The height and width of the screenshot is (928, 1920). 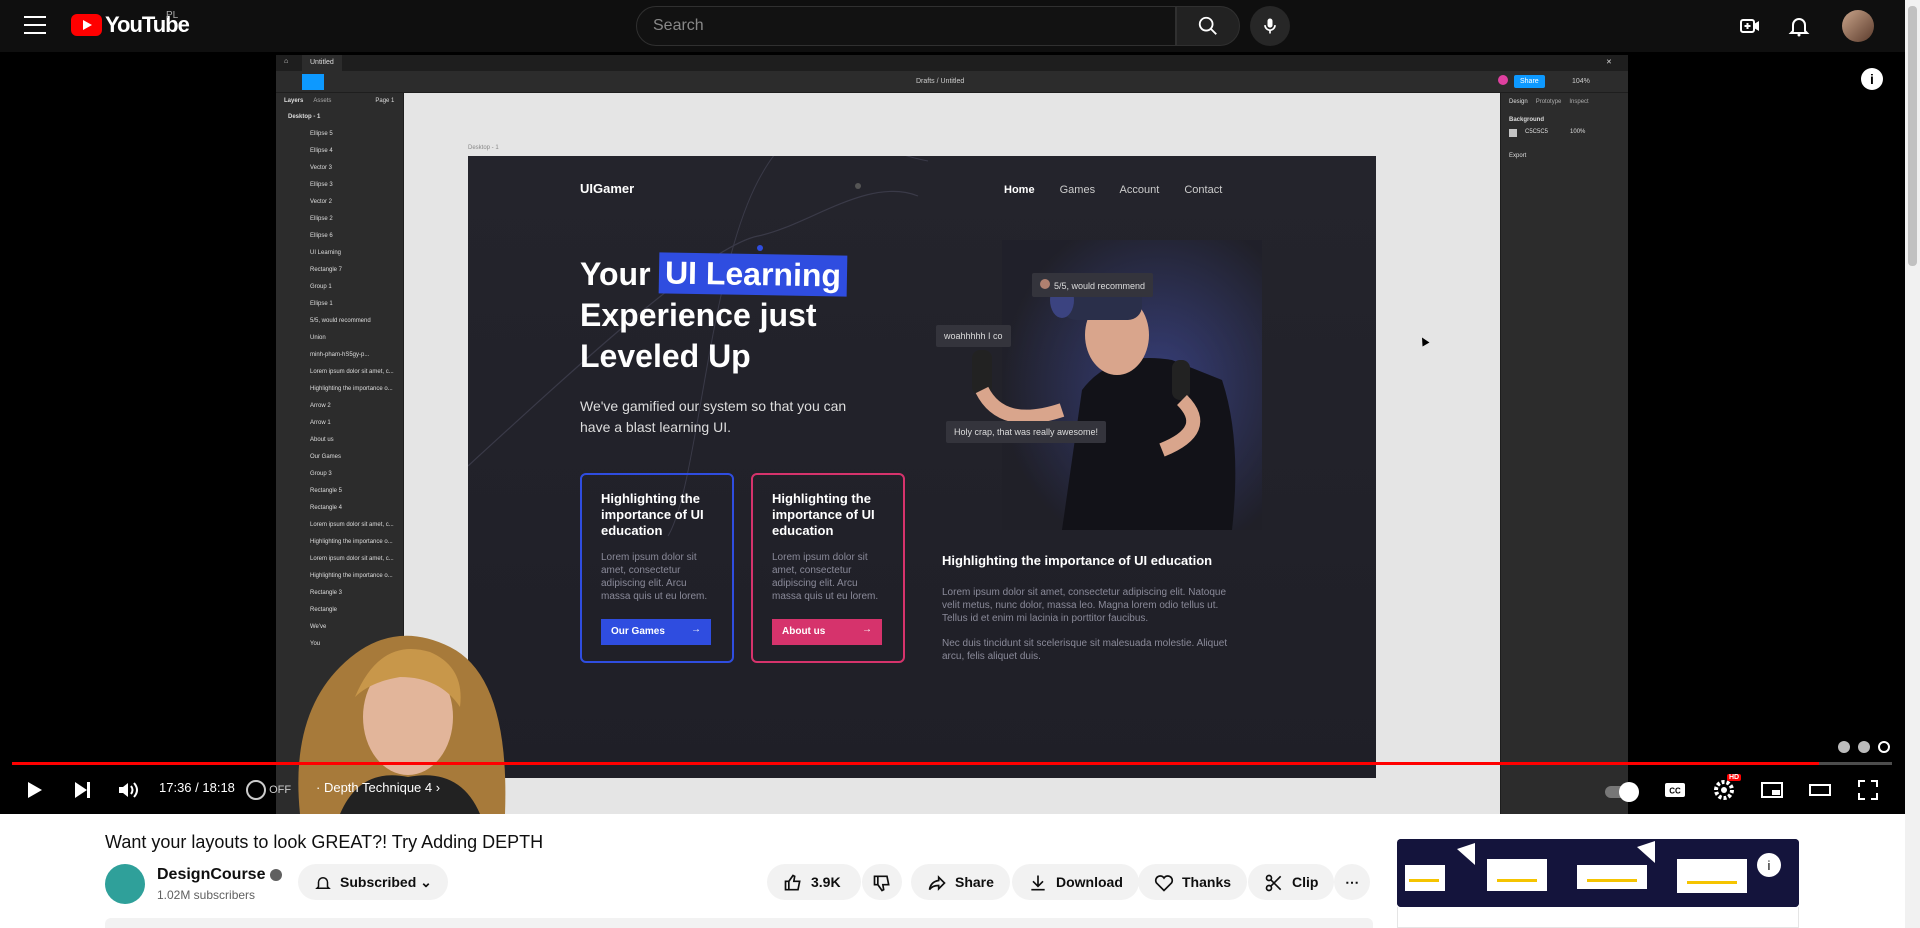 What do you see at coordinates (339, 457) in the screenshot?
I see `layer-item: Our Games` at bounding box center [339, 457].